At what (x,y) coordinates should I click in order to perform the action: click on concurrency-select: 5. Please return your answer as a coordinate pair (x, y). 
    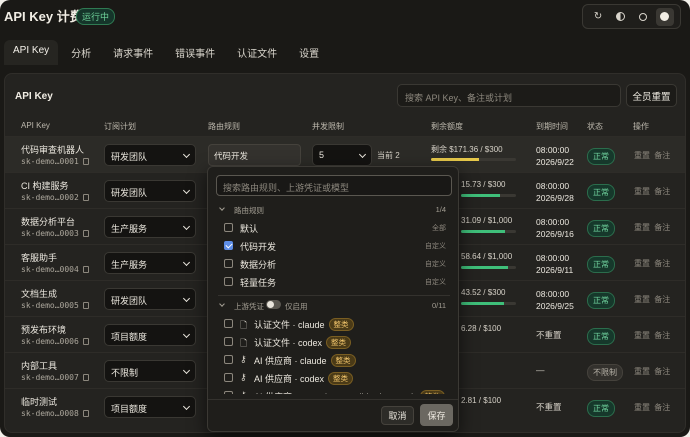
    Looking at the image, I should click on (342, 155).